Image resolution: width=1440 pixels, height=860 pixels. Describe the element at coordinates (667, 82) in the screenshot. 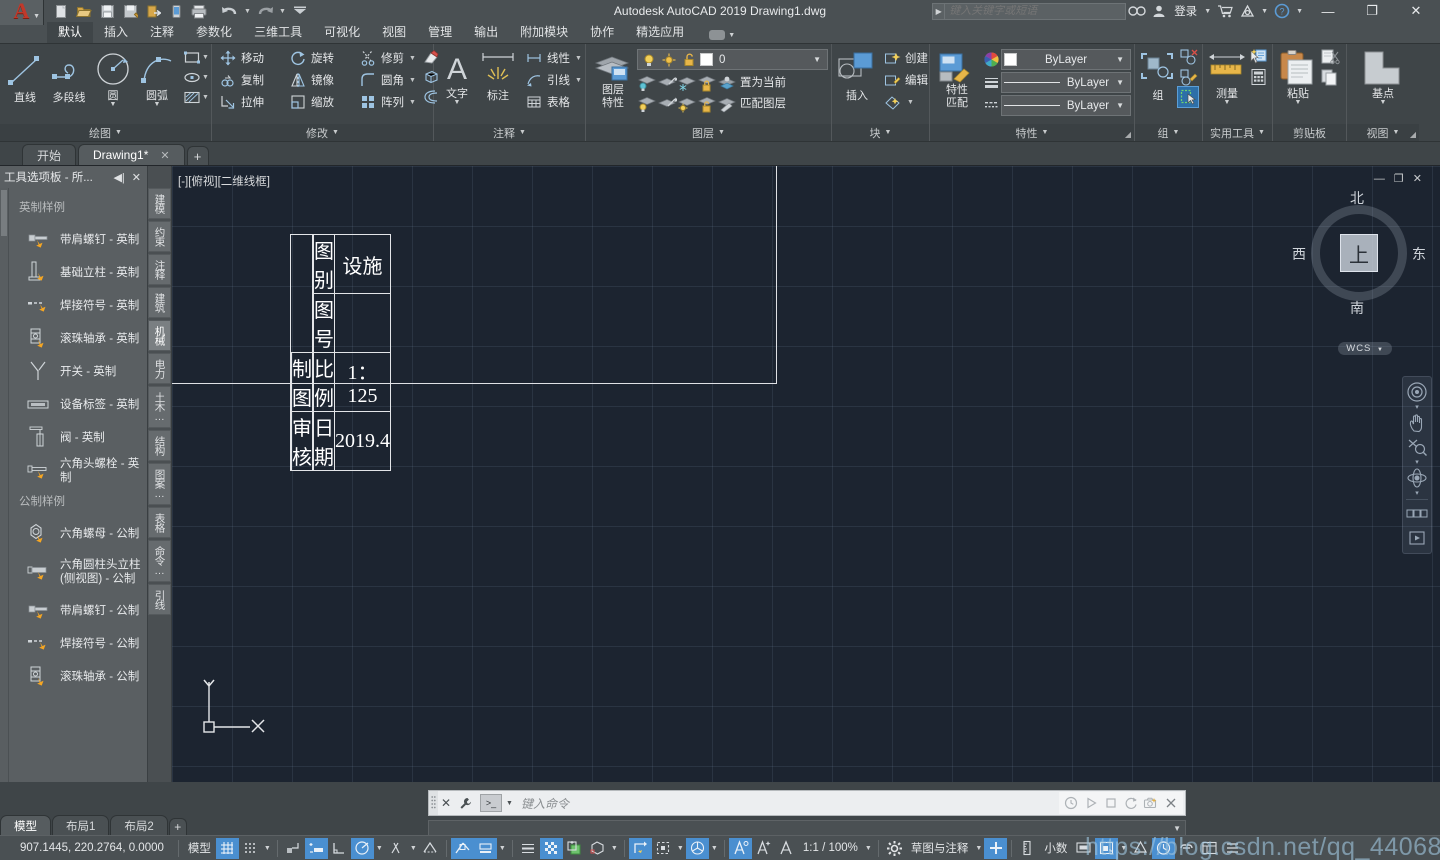

I see `layer-freeze-obj-icon` at that location.